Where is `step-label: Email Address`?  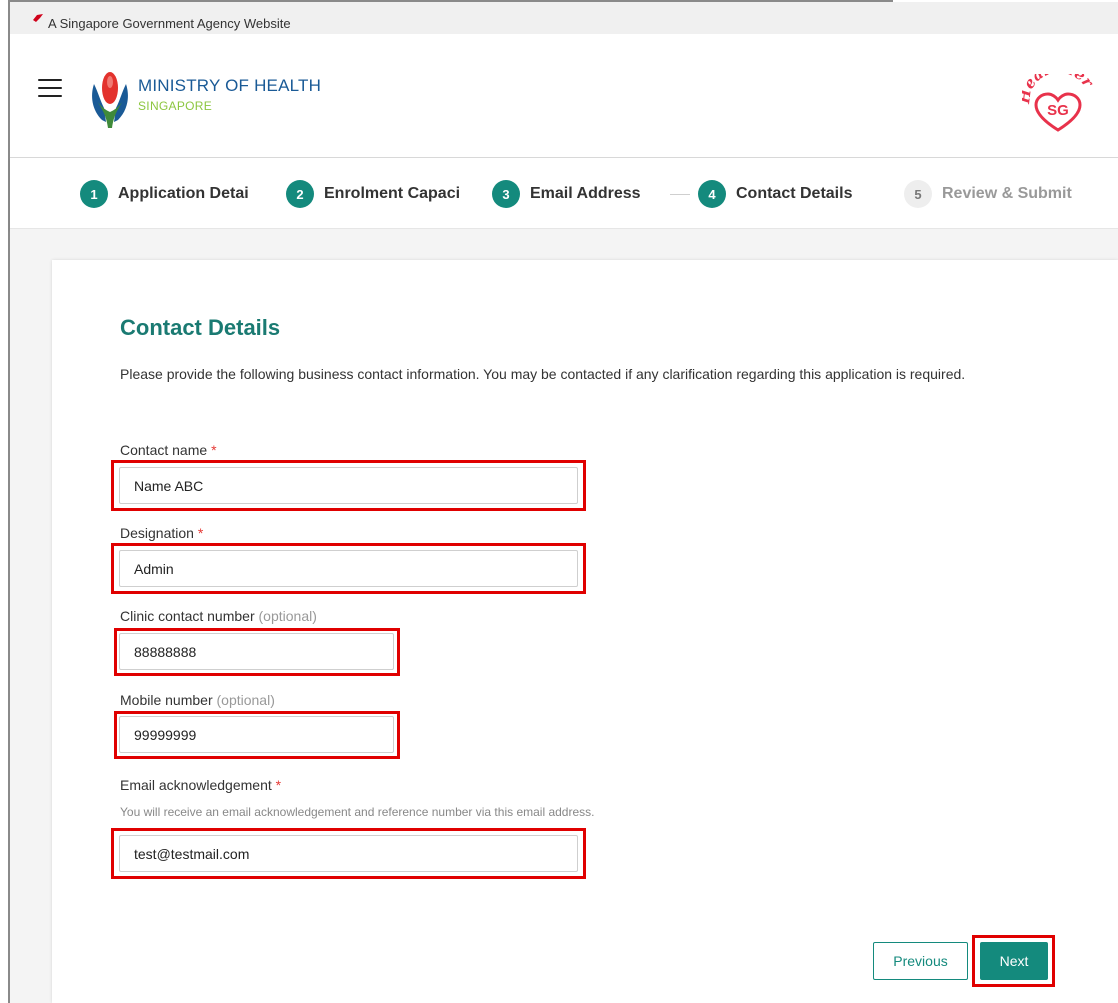 step-label: Email Address is located at coordinates (585, 193).